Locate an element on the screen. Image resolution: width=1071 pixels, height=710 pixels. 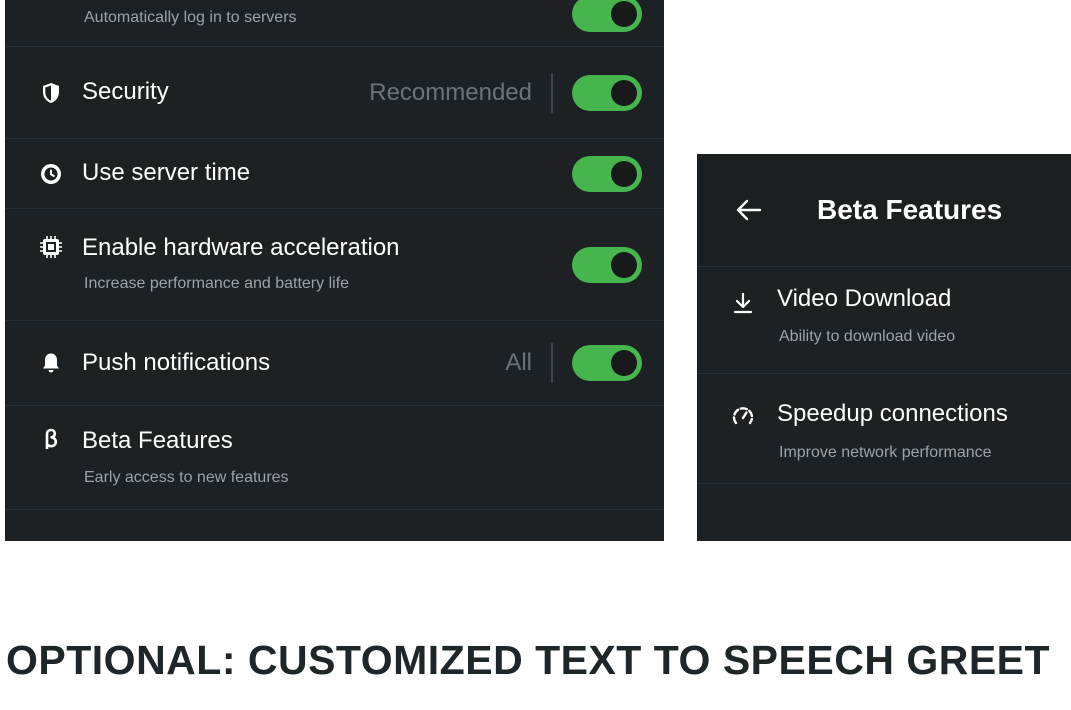
settings-row-empty is located at coordinates (334, 525).